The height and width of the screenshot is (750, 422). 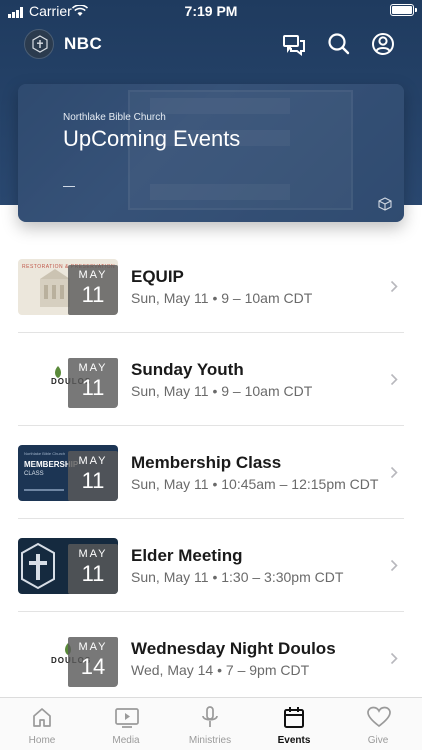 What do you see at coordinates (157, 276) in the screenshot?
I see `event-title: EQUIP` at bounding box center [157, 276].